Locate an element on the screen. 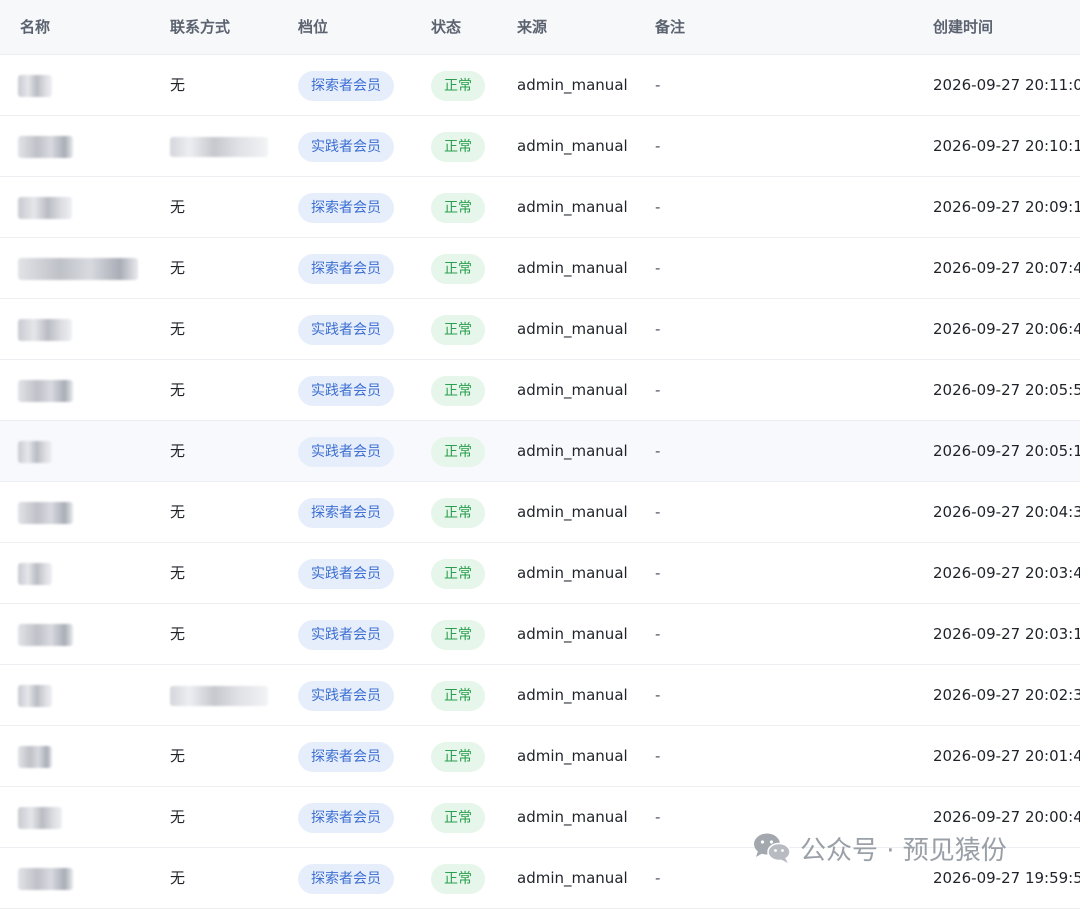 This screenshot has width=1080, height=909. column-header-contact: 联系方式 is located at coordinates (200, 27).